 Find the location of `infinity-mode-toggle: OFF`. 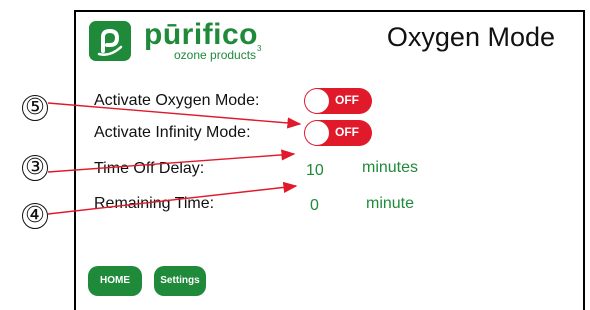

infinity-mode-toggle: OFF is located at coordinates (338, 133).